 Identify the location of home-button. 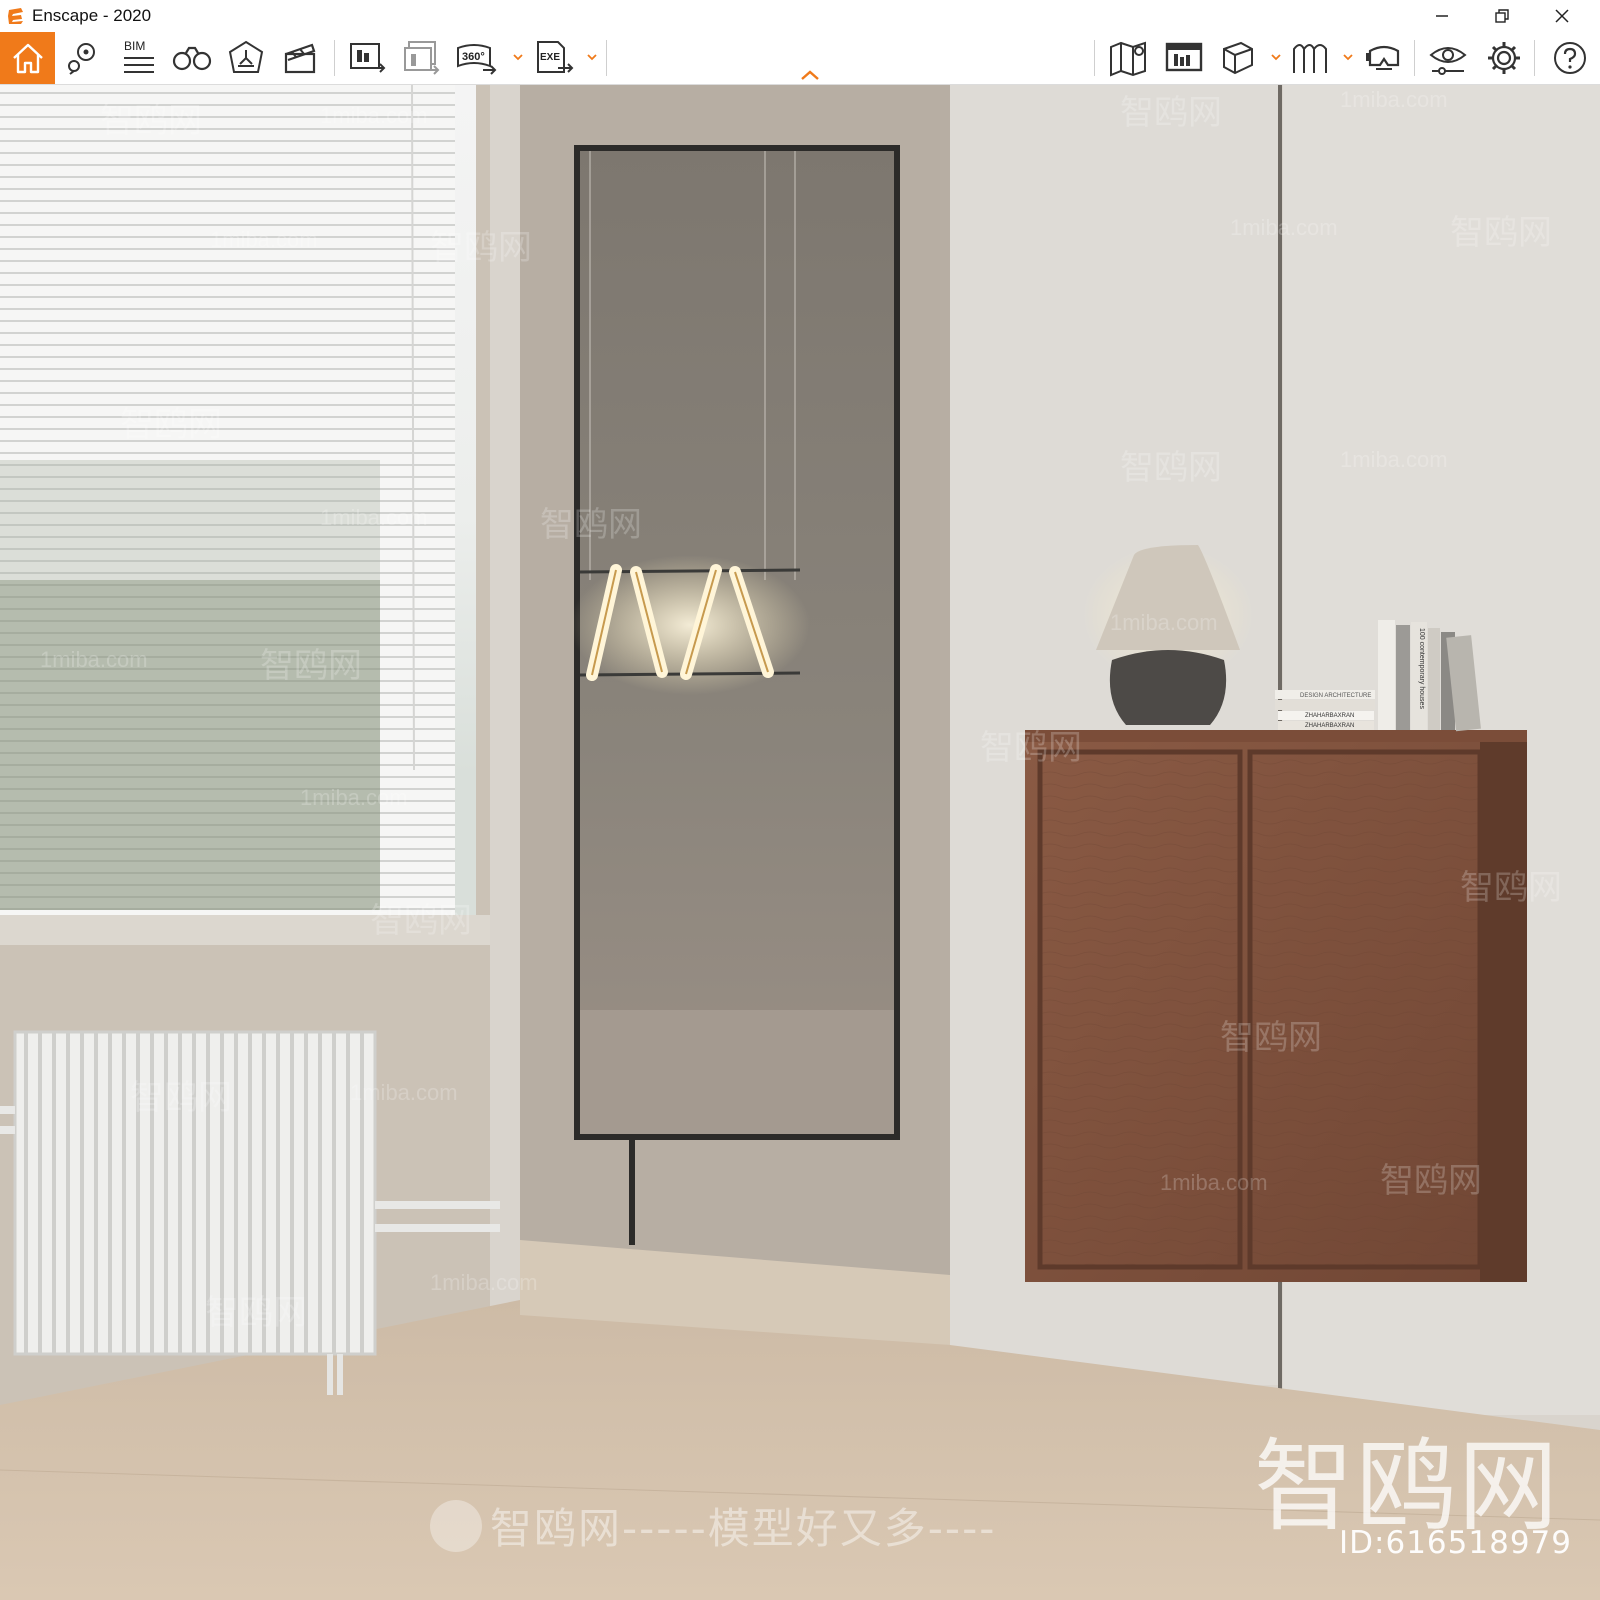
(27, 58).